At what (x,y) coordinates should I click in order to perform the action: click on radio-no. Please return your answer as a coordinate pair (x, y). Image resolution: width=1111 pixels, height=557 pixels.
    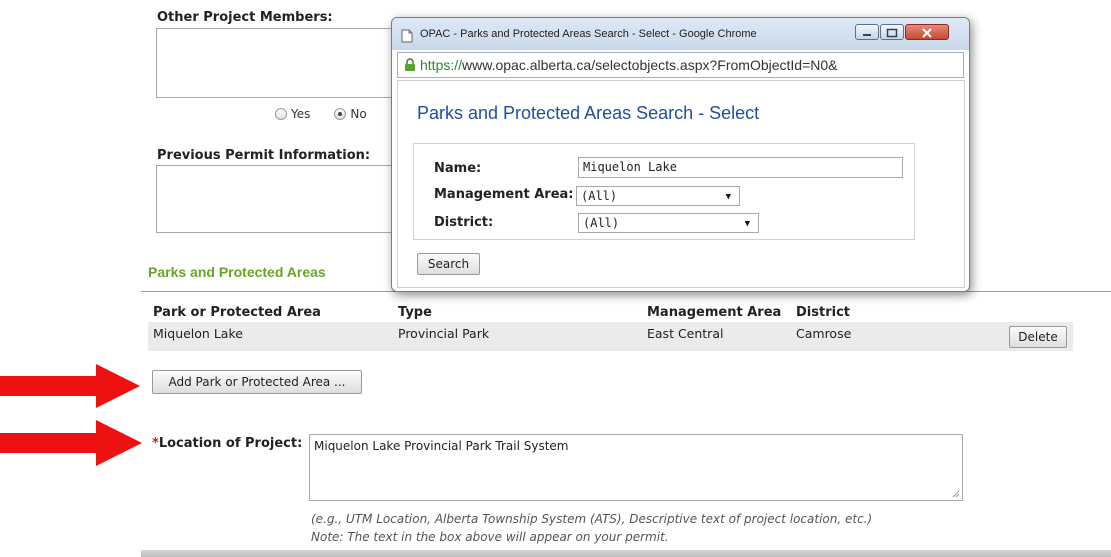
    Looking at the image, I should click on (340, 114).